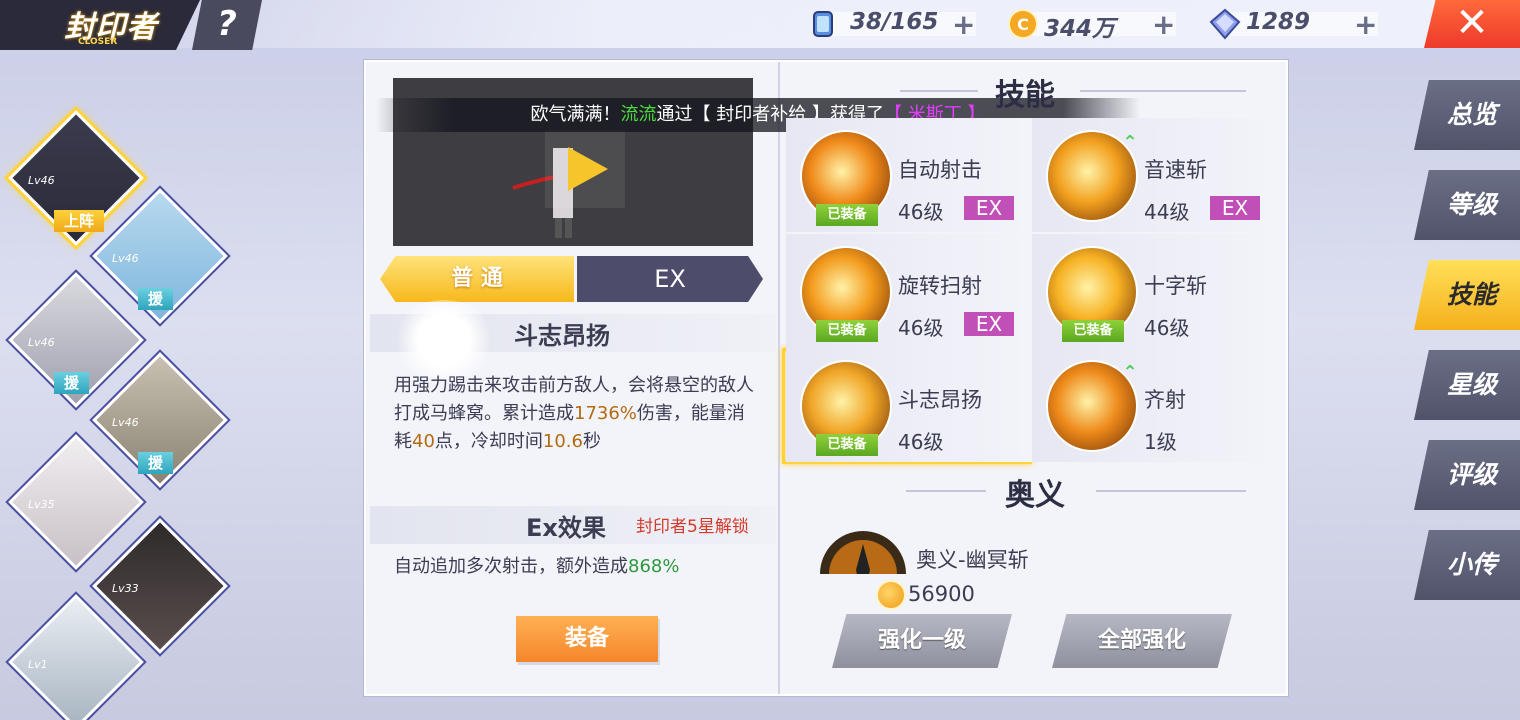  What do you see at coordinates (125, 588) in the screenshot?
I see `character-level: Lv33` at bounding box center [125, 588].